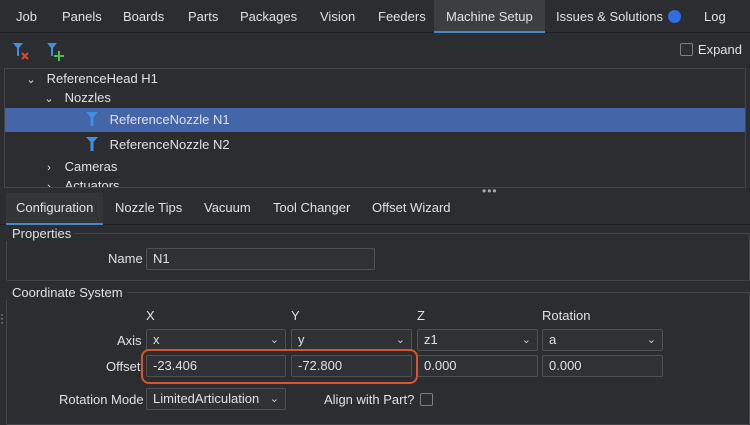  What do you see at coordinates (431, 339) in the screenshot?
I see `axis-z-value: z1` at bounding box center [431, 339].